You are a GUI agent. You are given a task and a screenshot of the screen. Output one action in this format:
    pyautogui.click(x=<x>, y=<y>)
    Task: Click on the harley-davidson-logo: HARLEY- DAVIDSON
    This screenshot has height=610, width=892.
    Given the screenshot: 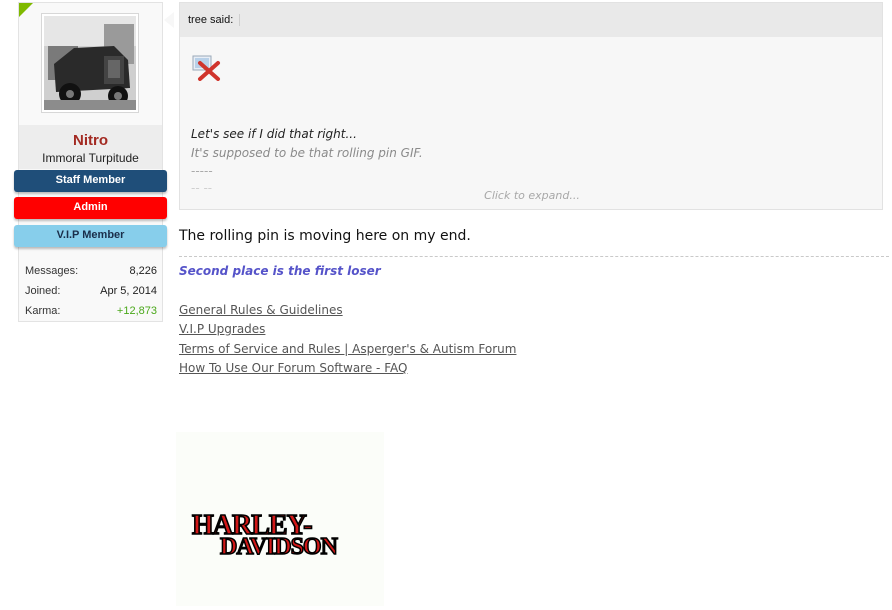 What is the action you would take?
    pyautogui.click(x=280, y=519)
    